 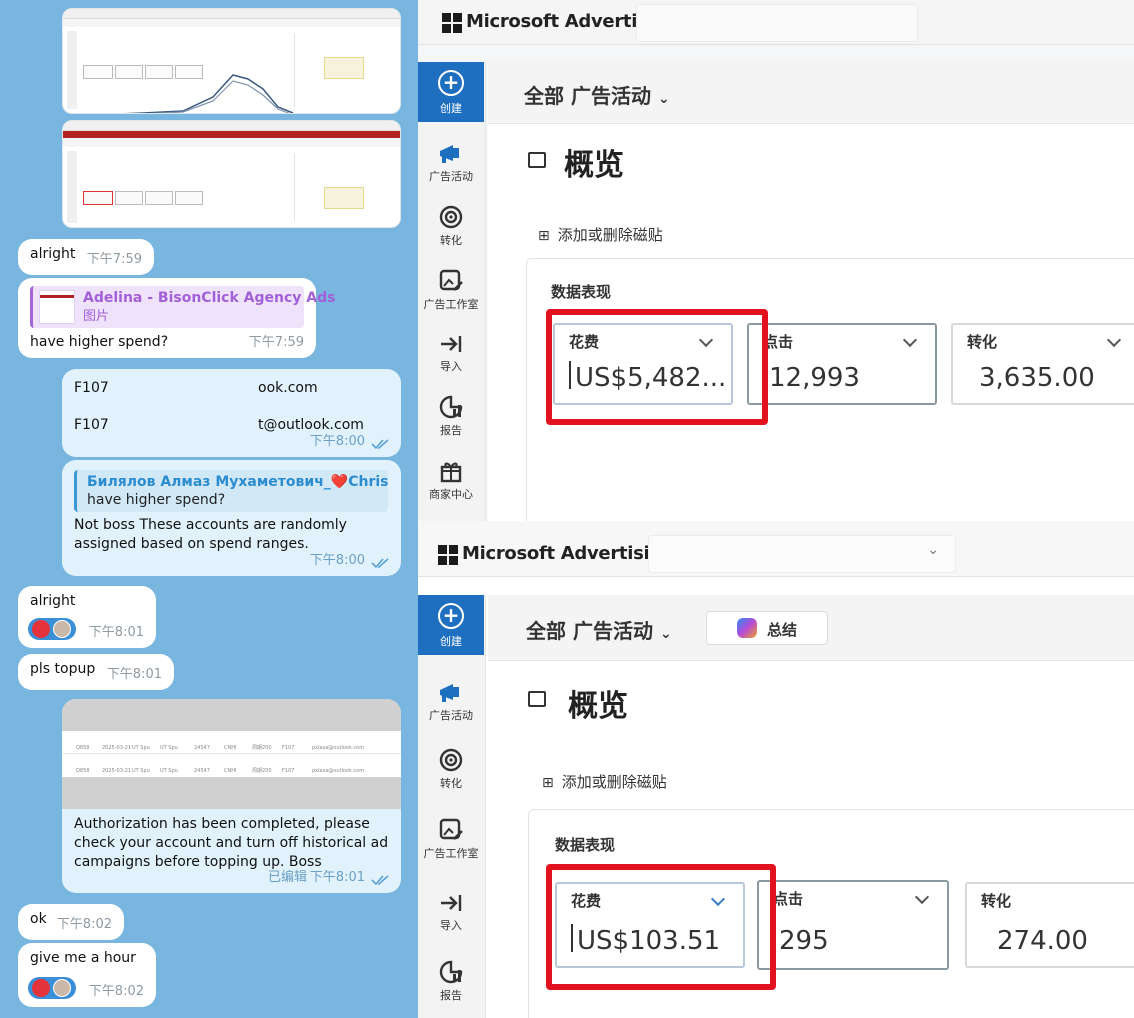 I want to click on page-title: 概览, so click(x=598, y=706).